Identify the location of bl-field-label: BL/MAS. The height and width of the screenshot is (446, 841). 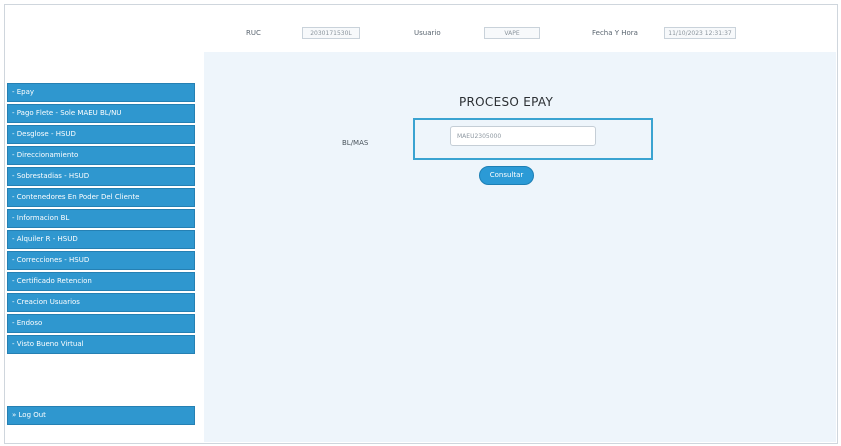
(355, 143).